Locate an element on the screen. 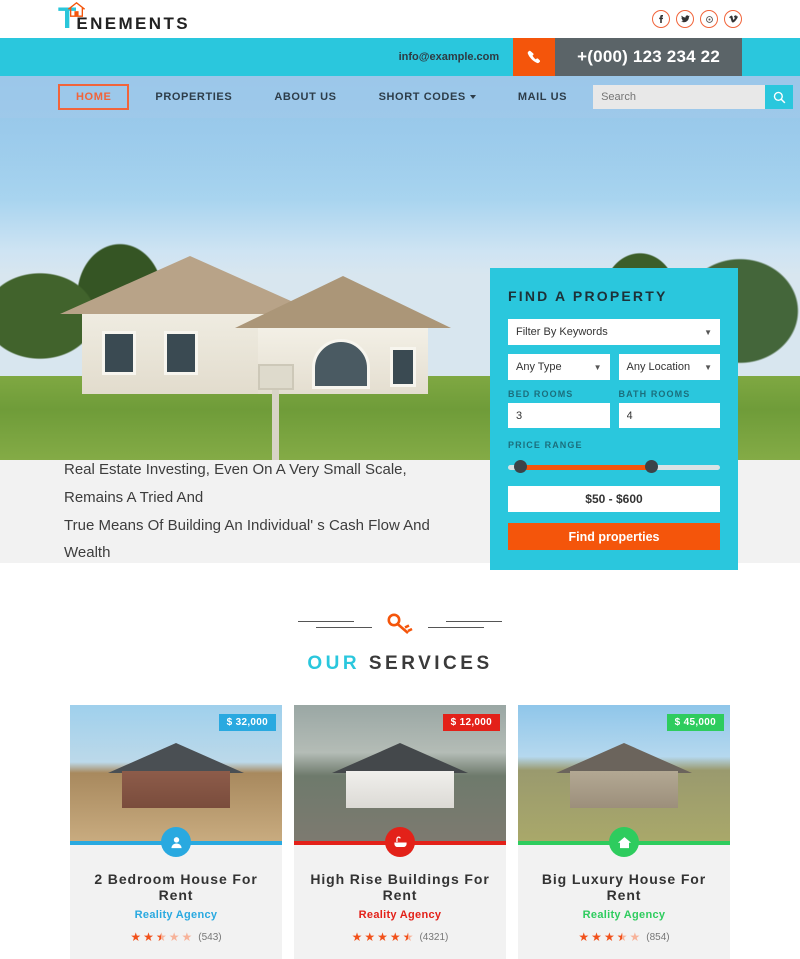 Image resolution: width=800 pixels, height=959 pixels. nav-item-short-codes: SHORT CODES is located at coordinates (427, 97).